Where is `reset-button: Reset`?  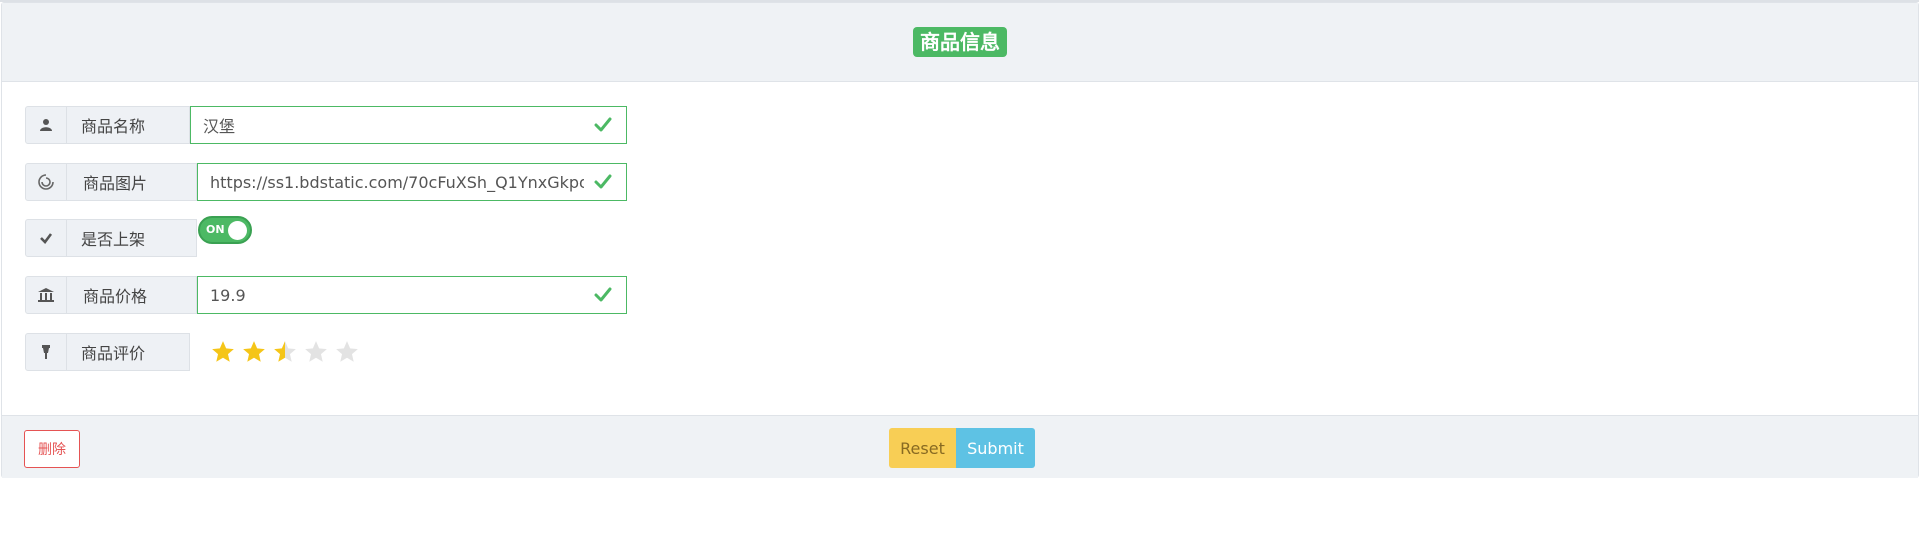 reset-button: Reset is located at coordinates (922, 448).